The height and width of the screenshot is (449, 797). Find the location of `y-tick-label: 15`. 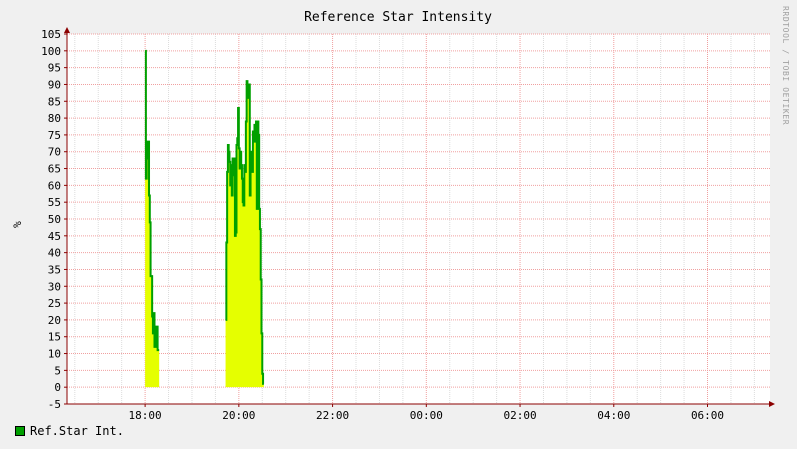

y-tick-label: 15 is located at coordinates (54, 337).